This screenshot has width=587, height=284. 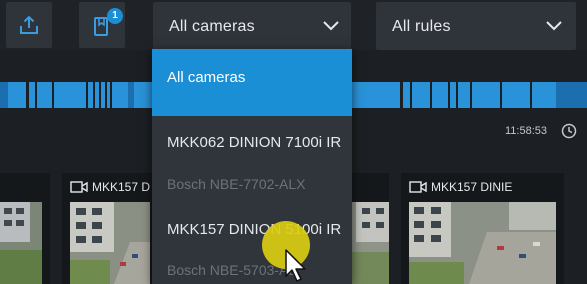 What do you see at coordinates (212, 26) in the screenshot?
I see `camera-filter-value: All cameras` at bounding box center [212, 26].